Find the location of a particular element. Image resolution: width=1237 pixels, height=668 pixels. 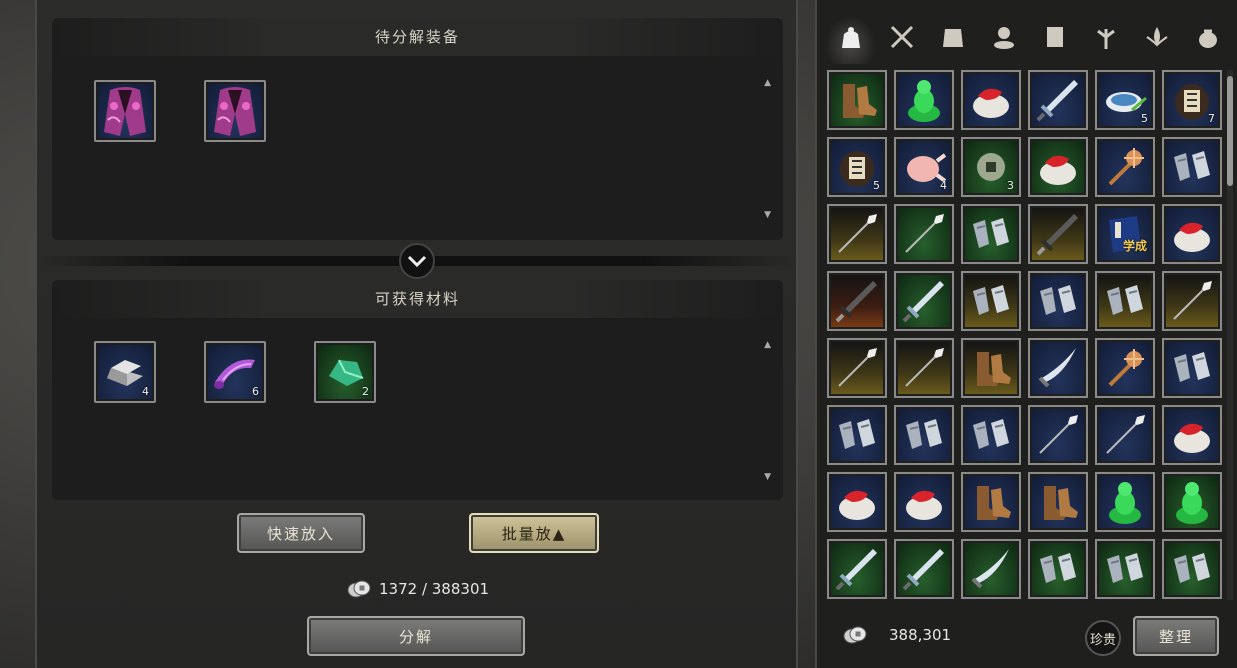

boots-icon is located at coordinates (991, 502).